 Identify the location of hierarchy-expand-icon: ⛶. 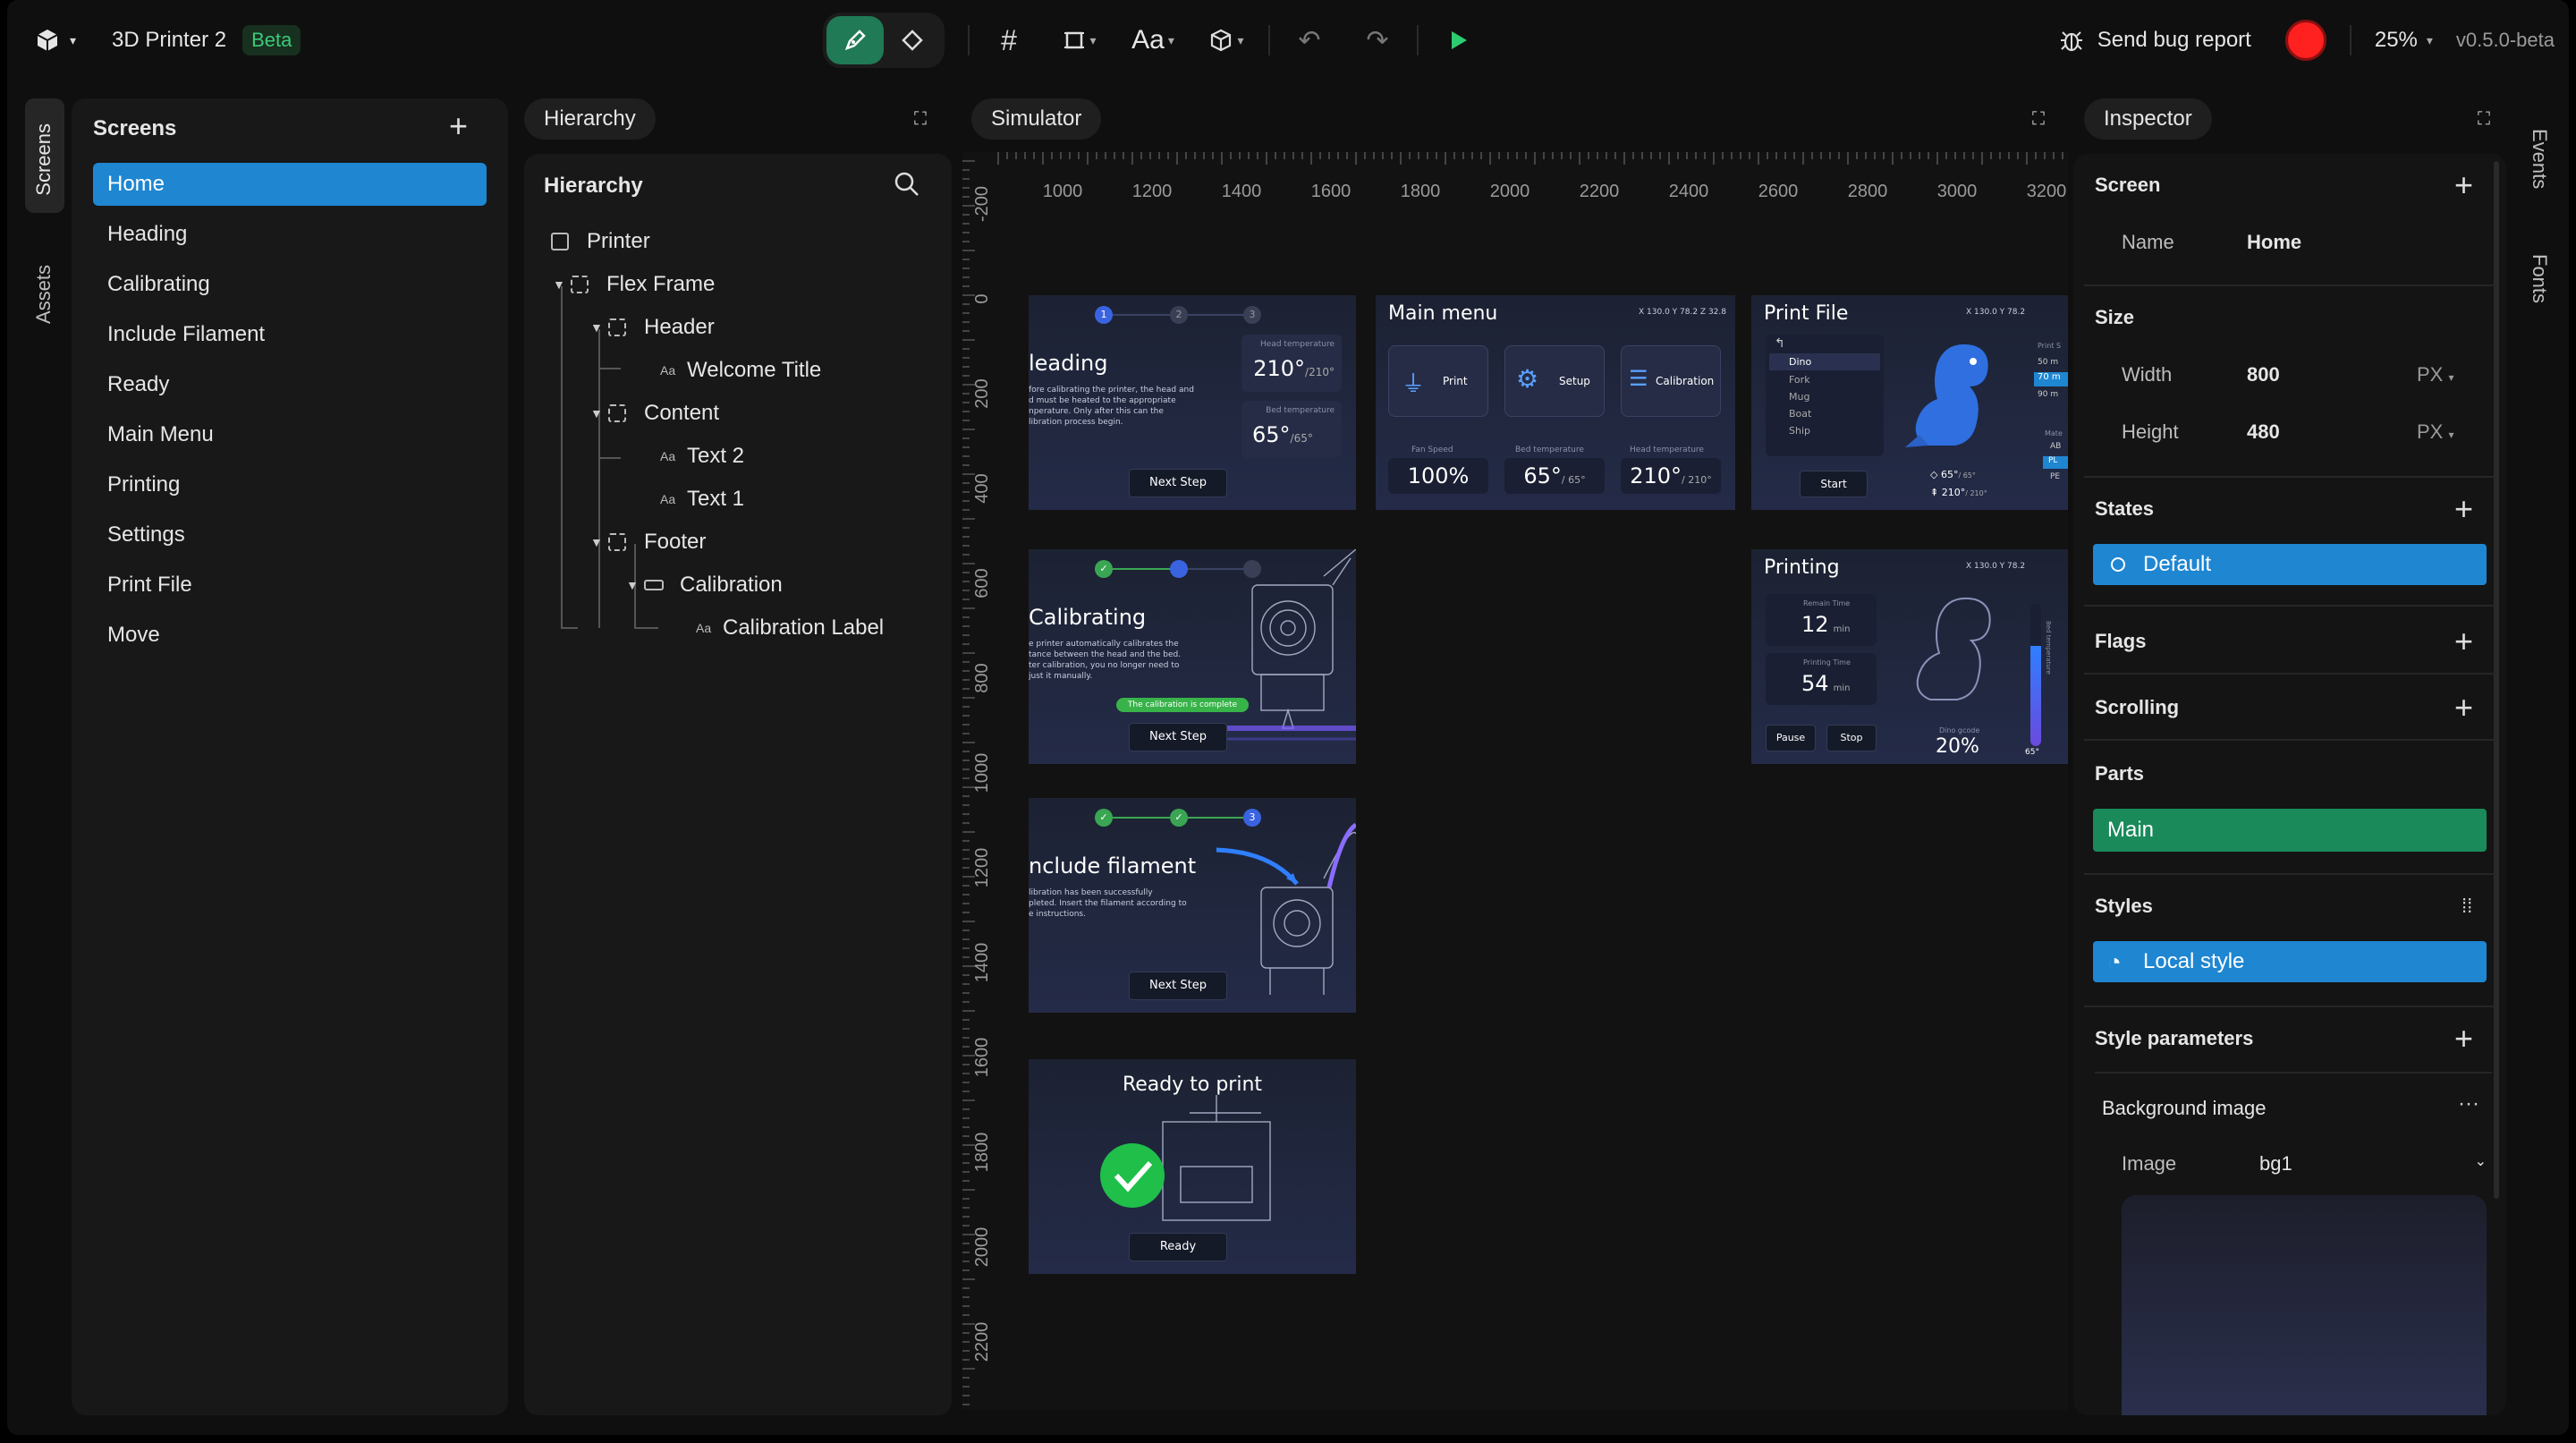
(920, 119).